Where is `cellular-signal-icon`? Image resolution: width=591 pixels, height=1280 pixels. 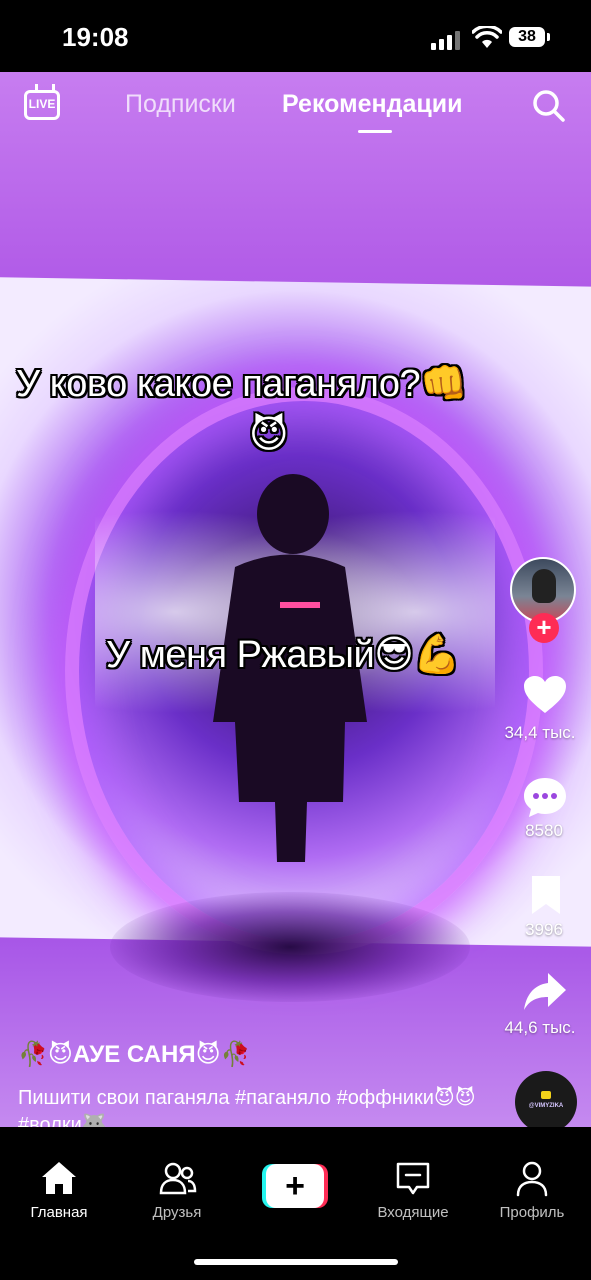
cellular-signal-icon is located at coordinates (446, 40).